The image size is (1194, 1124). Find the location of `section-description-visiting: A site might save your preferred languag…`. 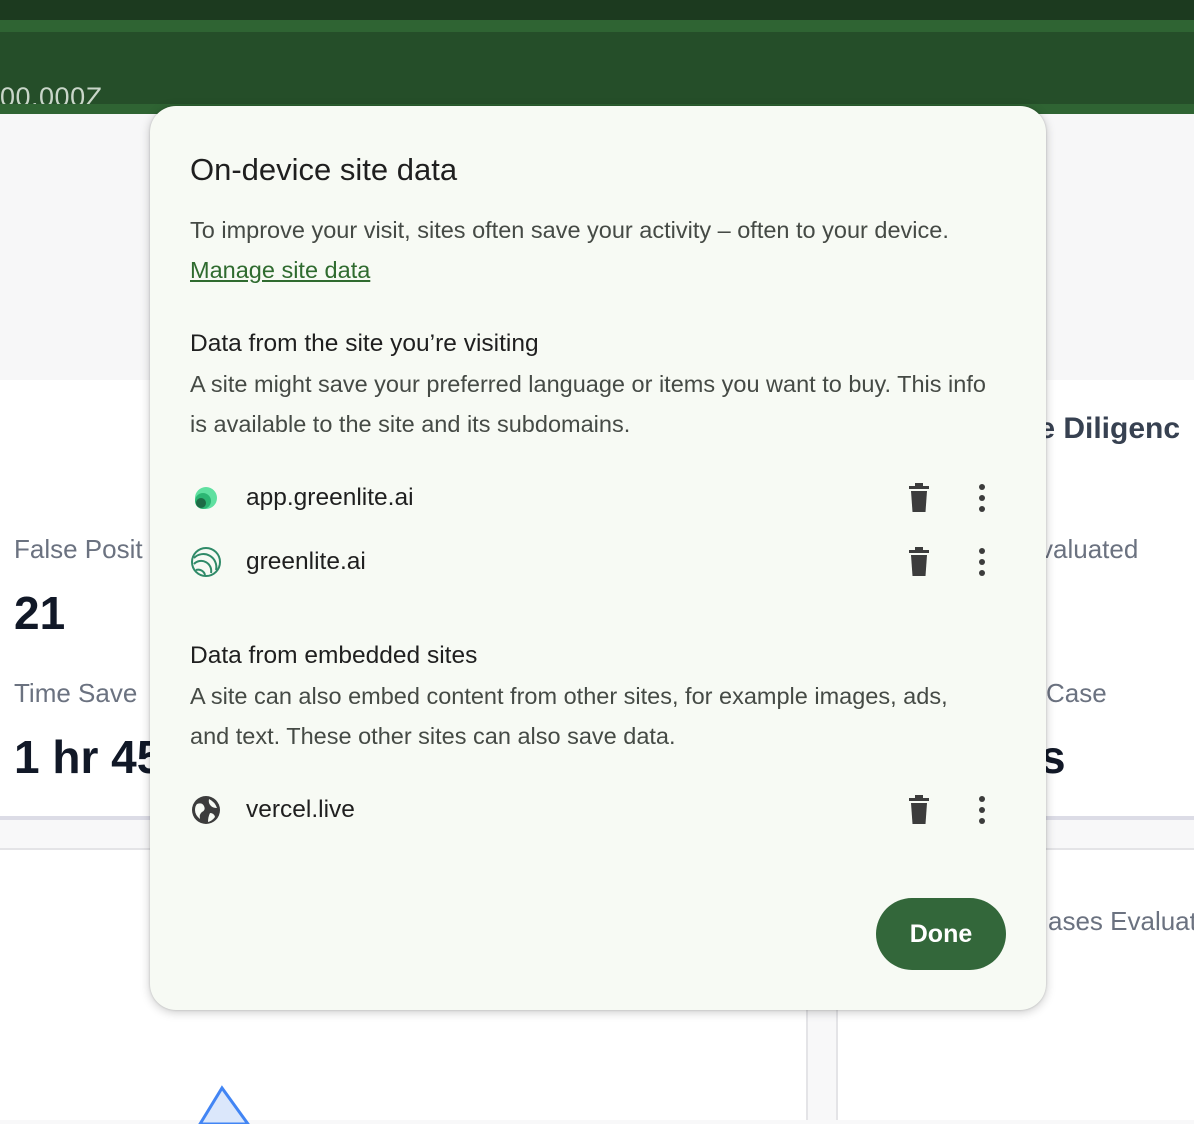

section-description-visiting: A site might save your preferred languag… is located at coordinates (588, 404).